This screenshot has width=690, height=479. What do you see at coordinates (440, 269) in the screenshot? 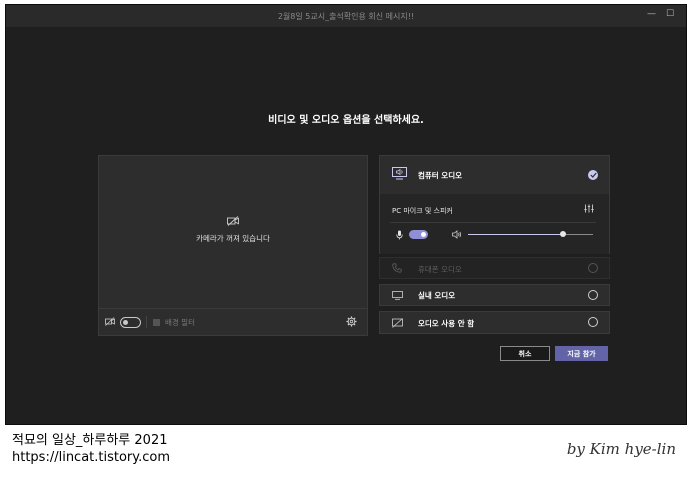
I see `phone-audio-label: 휴대폰 오디오` at bounding box center [440, 269].